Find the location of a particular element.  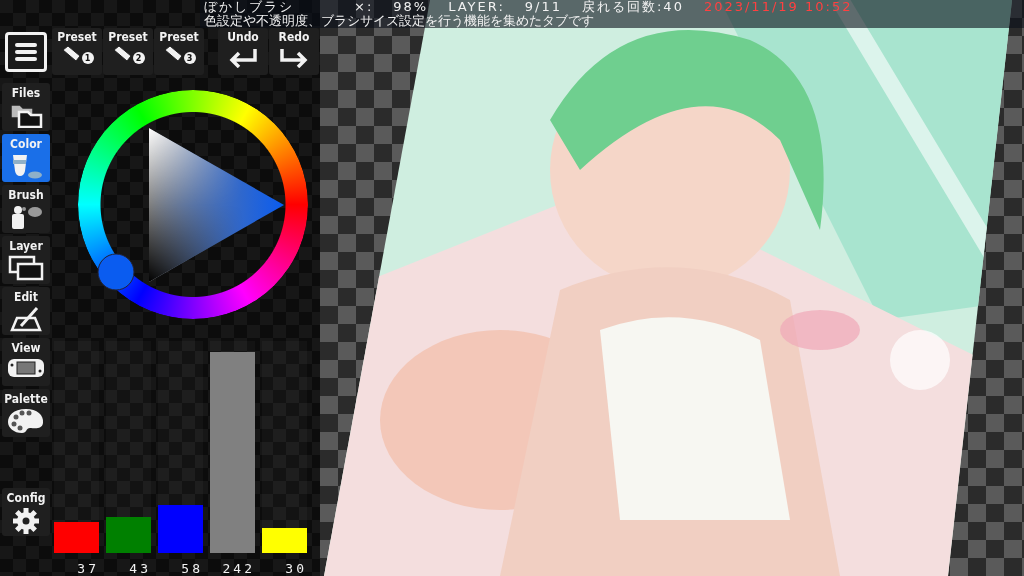

channel-value: 58 is located at coordinates (191, 568).